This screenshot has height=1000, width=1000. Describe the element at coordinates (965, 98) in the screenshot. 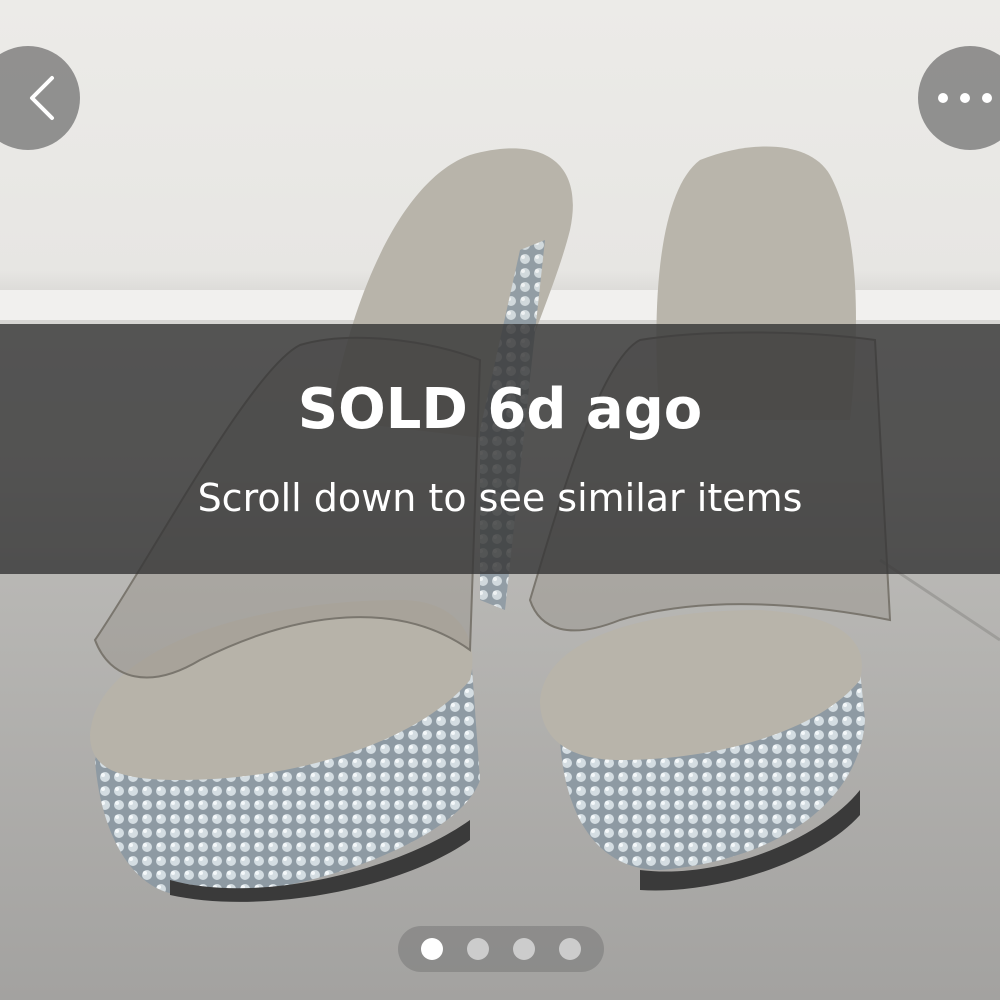

I see `more-horizontal-icon` at that location.